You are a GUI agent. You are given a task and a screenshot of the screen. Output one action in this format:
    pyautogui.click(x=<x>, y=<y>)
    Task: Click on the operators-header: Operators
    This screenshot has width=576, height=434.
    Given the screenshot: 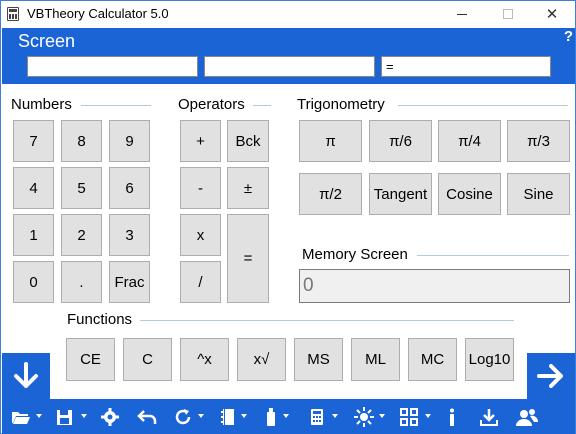 What is the action you would take?
    pyautogui.click(x=211, y=104)
    